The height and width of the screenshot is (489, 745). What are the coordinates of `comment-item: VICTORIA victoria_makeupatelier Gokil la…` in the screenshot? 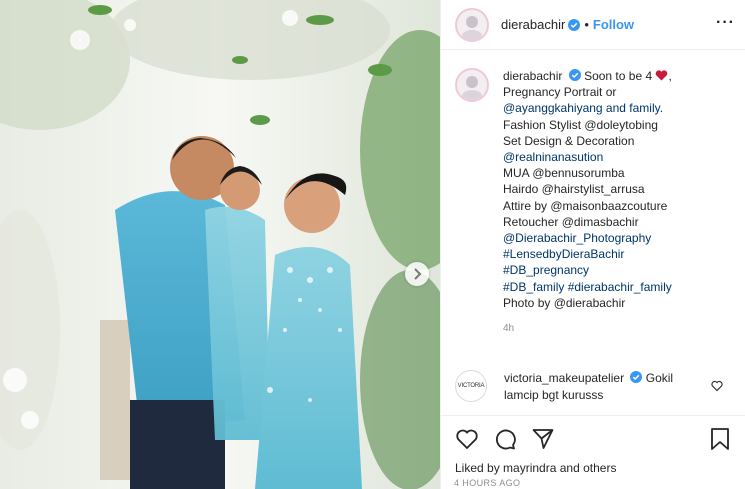 It's located at (600, 386).